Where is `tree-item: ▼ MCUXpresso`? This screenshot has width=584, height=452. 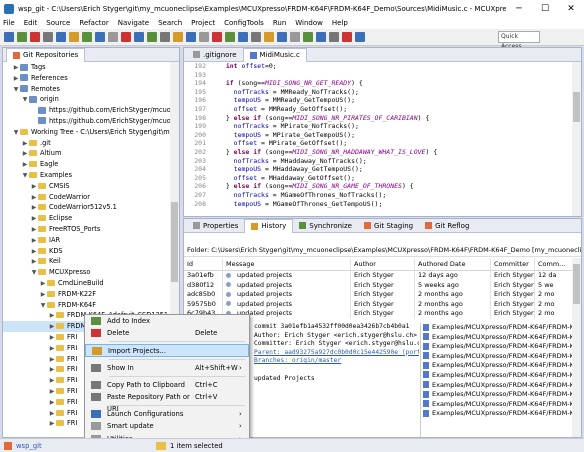 tree-item: ▼ MCUXpresso is located at coordinates (86, 272).